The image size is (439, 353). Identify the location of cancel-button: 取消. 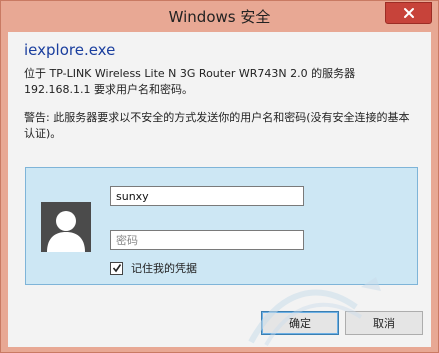
(384, 323).